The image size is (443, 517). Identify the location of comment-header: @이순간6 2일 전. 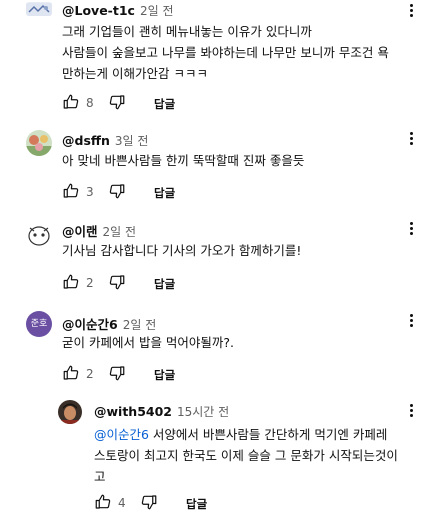
(109, 323).